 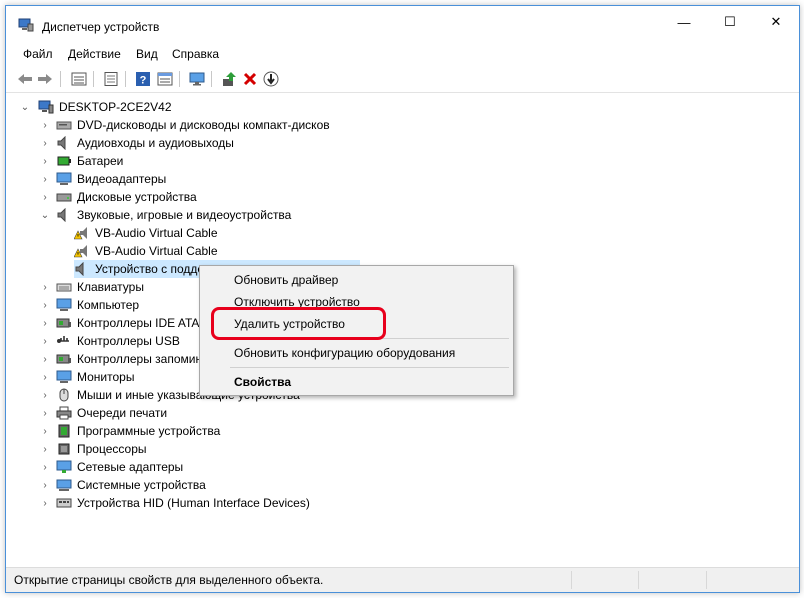 I want to click on tree-category-sound: Звуковые, игровые и видеоустройства, so click(x=173, y=215).